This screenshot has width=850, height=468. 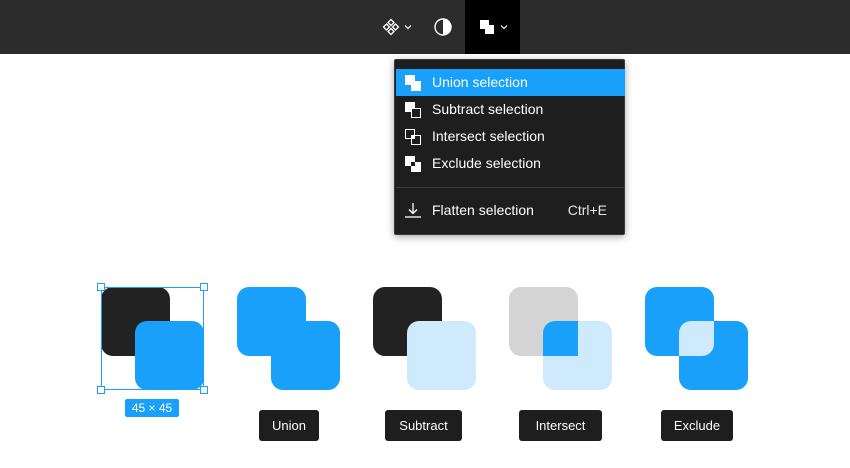 What do you see at coordinates (305, 355) in the screenshot?
I see `union-shape-b` at bounding box center [305, 355].